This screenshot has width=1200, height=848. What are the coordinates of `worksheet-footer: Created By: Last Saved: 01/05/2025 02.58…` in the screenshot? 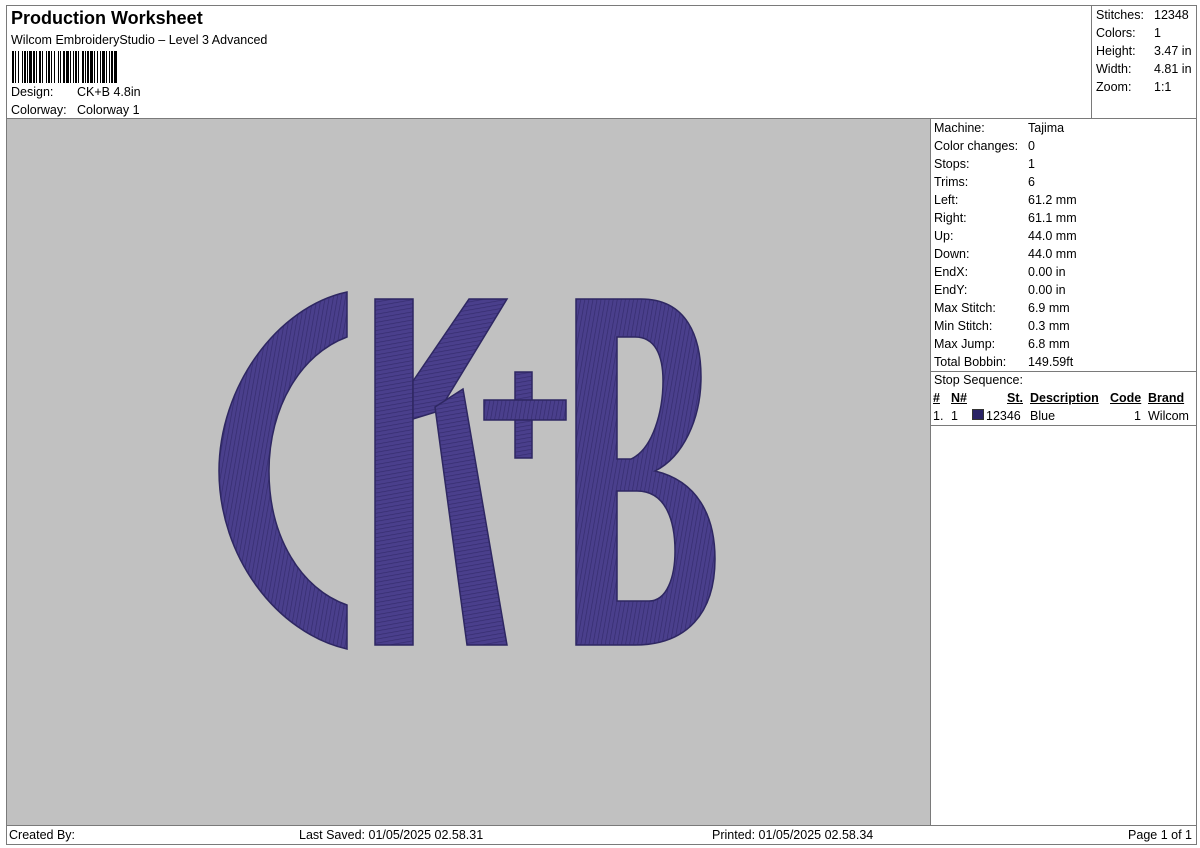 It's located at (601, 835).